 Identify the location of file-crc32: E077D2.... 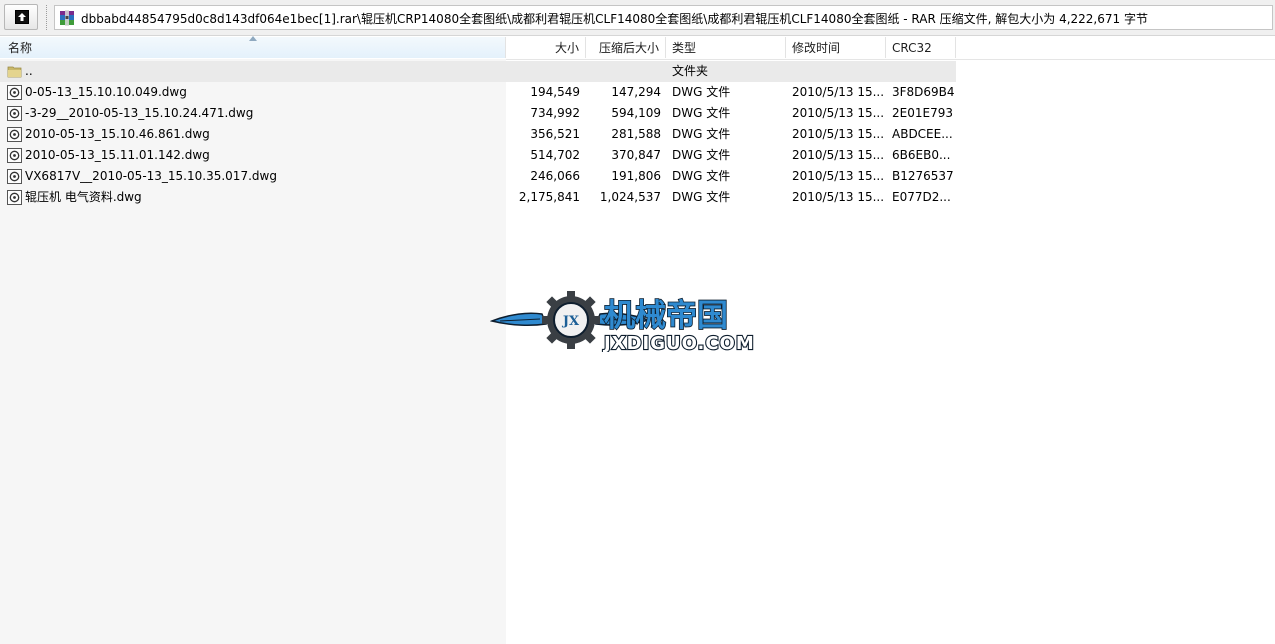
(921, 197).